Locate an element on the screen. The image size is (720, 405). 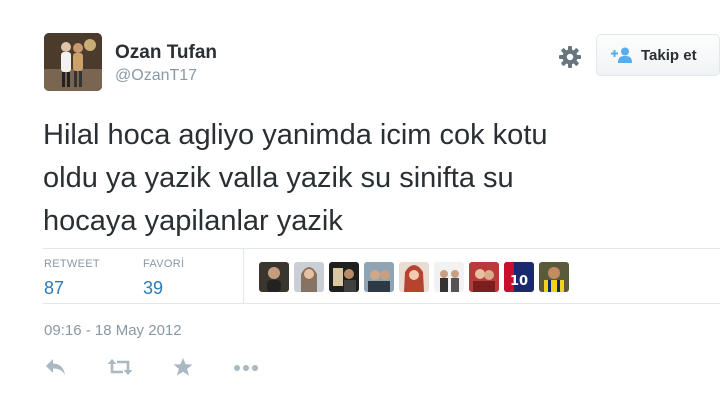
favoriter-avatar: 10 is located at coordinates (519, 277).